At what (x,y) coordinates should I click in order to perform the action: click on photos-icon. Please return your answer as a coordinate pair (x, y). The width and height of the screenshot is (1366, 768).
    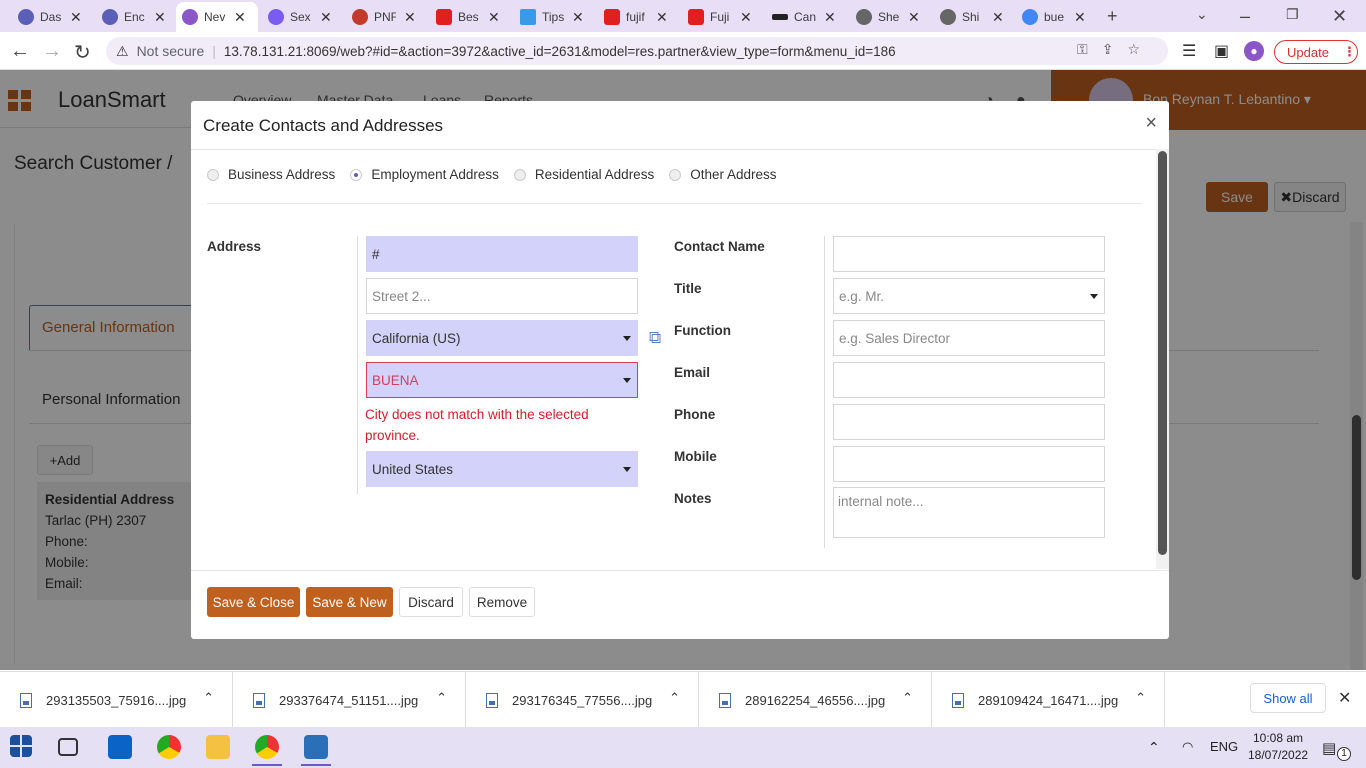
    Looking at the image, I should click on (316, 750).